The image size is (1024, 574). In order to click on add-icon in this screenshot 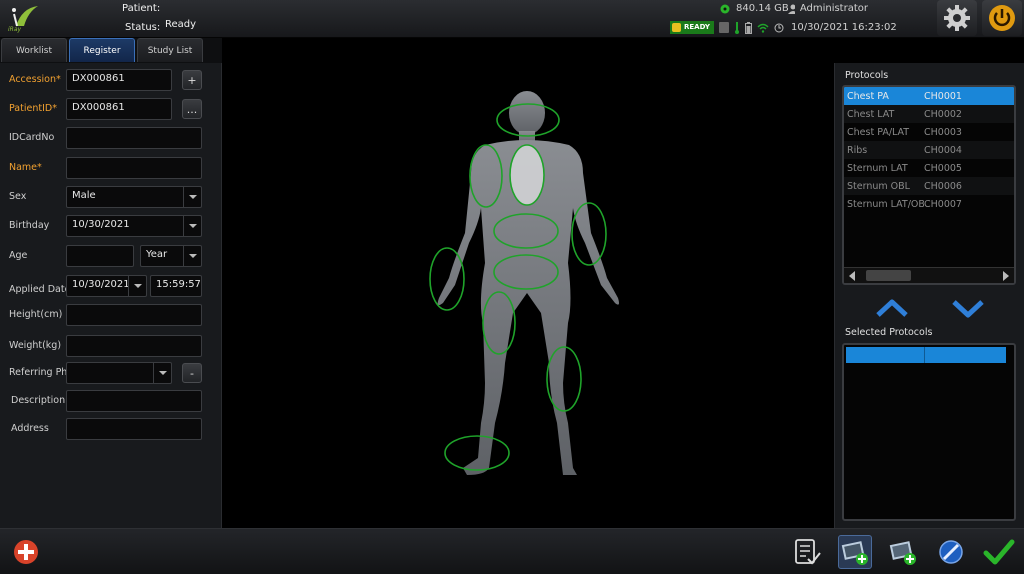, I will do `click(26, 552)`.